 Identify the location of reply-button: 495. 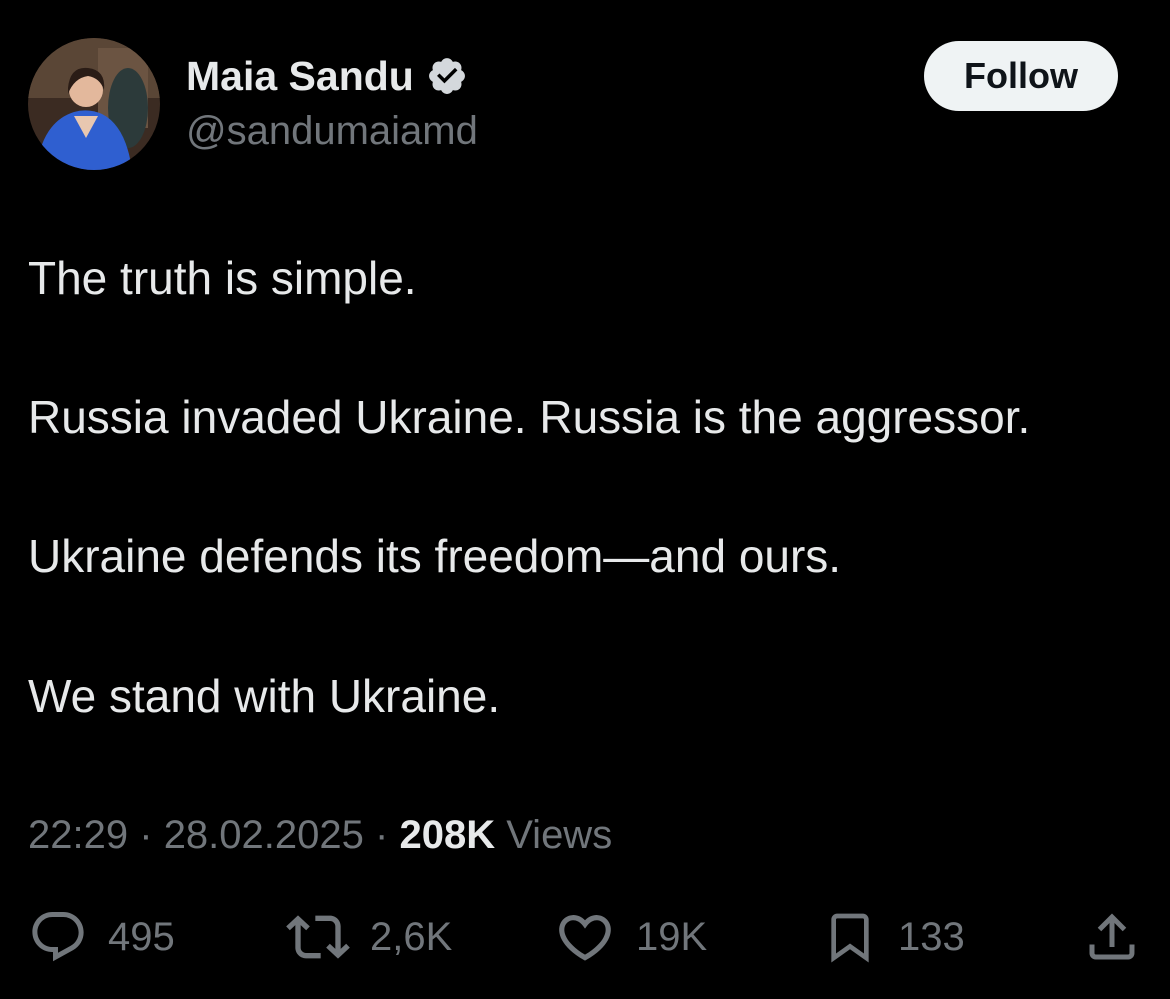
(101, 937).